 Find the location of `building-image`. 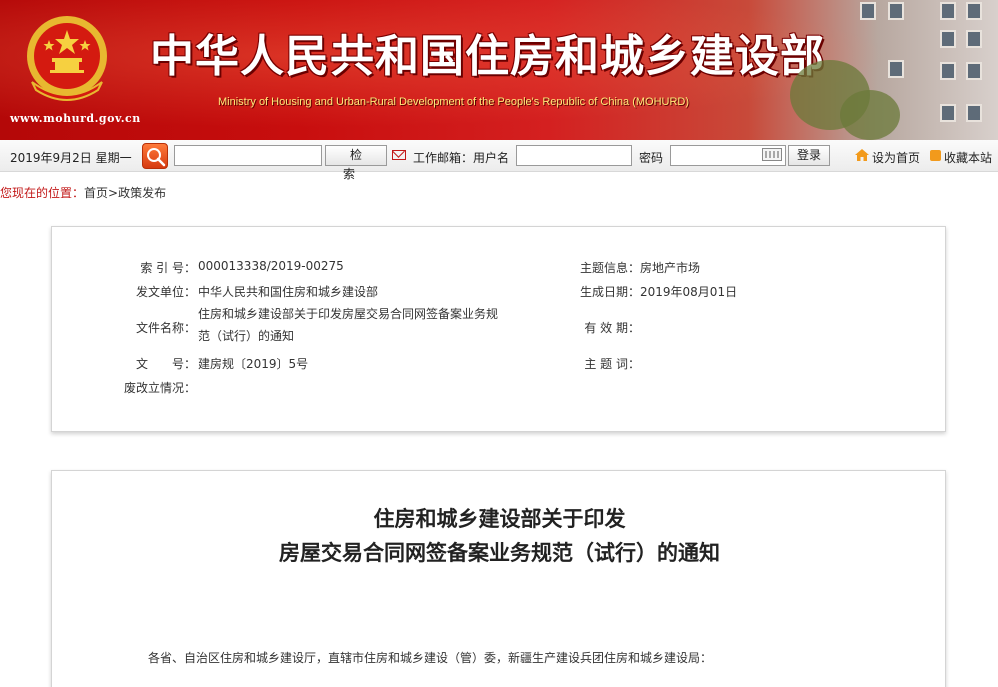

building-image is located at coordinates (894, 70).